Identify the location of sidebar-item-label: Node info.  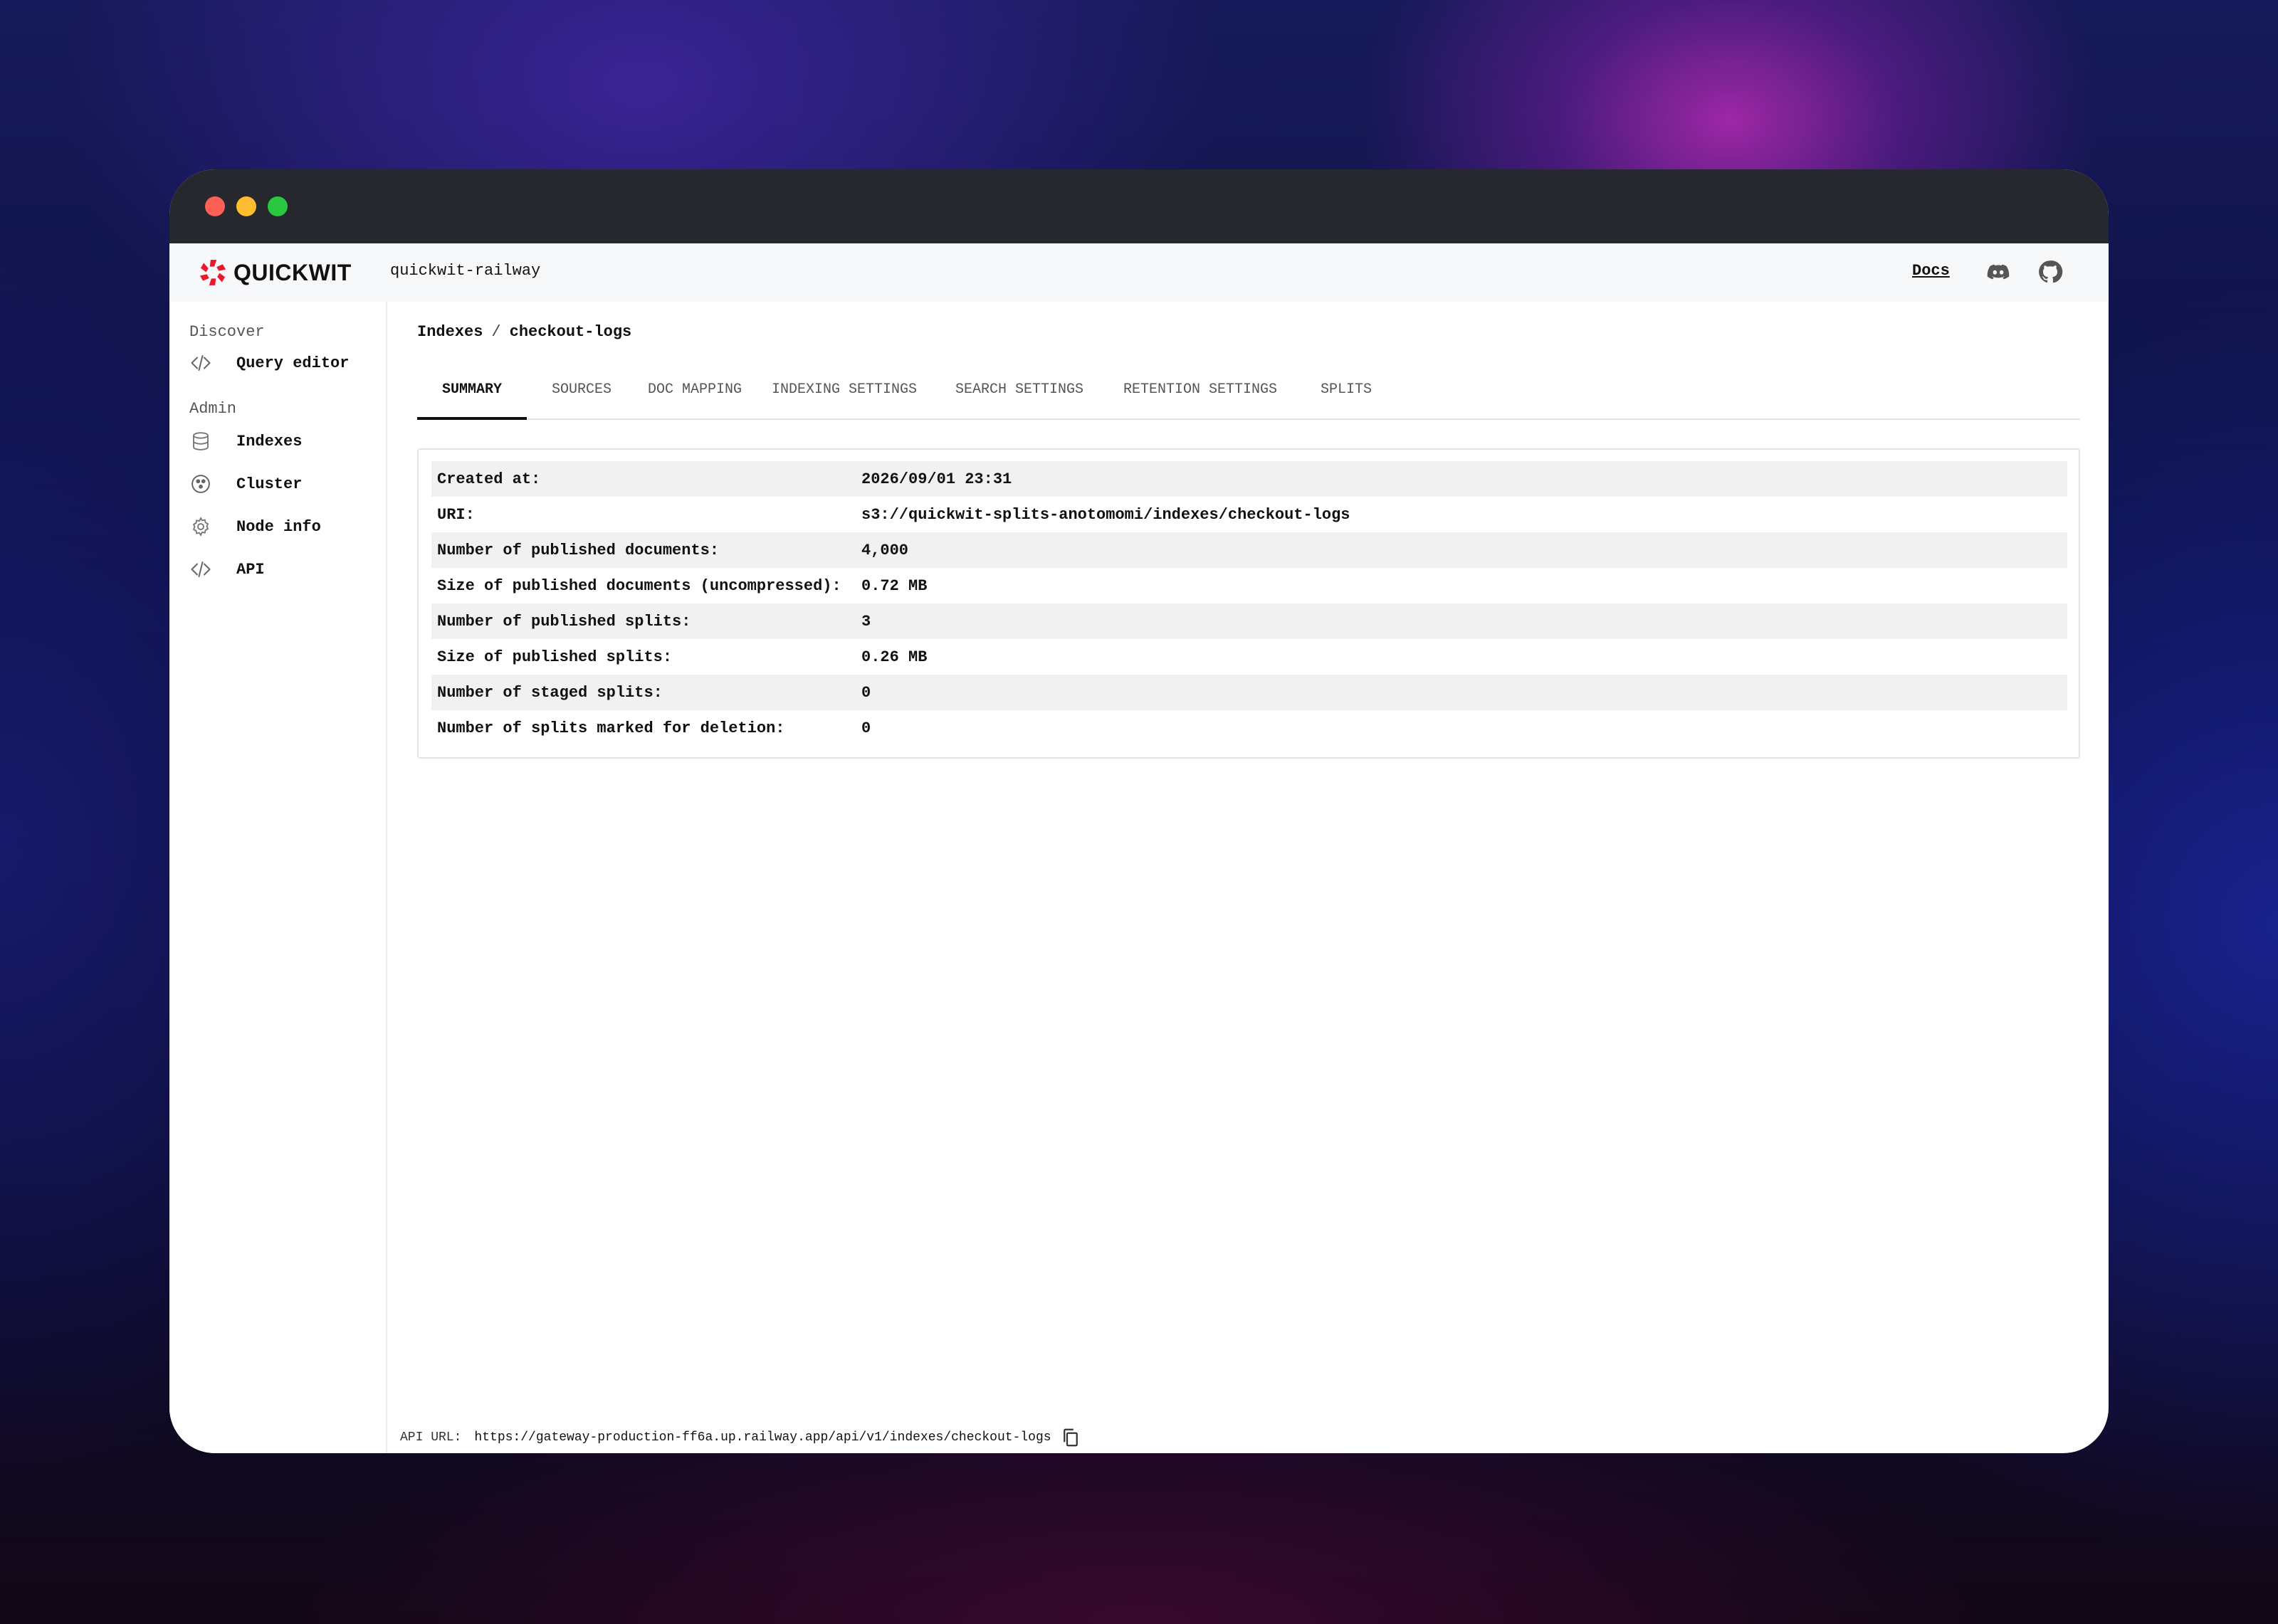
(278, 526).